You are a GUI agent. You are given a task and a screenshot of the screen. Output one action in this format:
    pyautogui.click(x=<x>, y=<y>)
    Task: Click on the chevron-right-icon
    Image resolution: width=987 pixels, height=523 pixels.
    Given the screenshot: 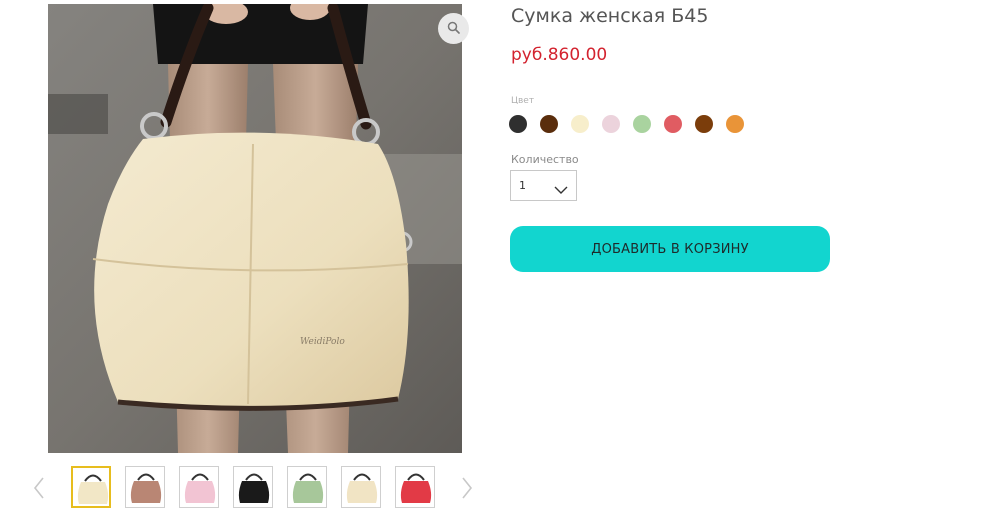 What is the action you would take?
    pyautogui.click(x=467, y=491)
    